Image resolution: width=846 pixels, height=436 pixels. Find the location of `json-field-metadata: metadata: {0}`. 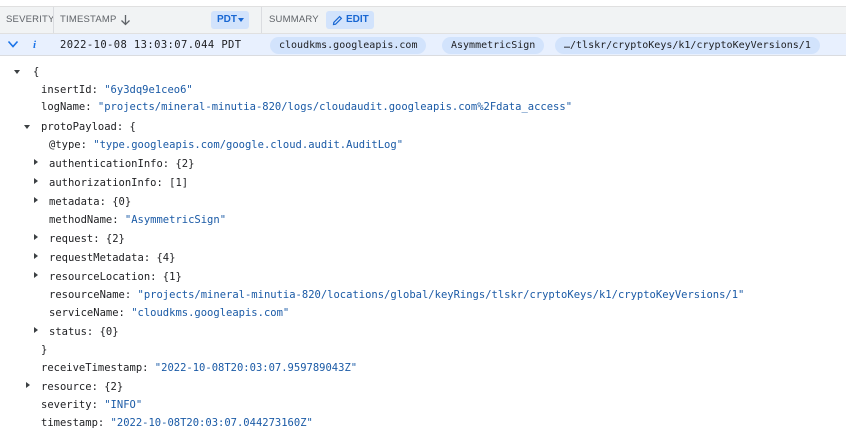

json-field-metadata: metadata: {0} is located at coordinates (90, 202).